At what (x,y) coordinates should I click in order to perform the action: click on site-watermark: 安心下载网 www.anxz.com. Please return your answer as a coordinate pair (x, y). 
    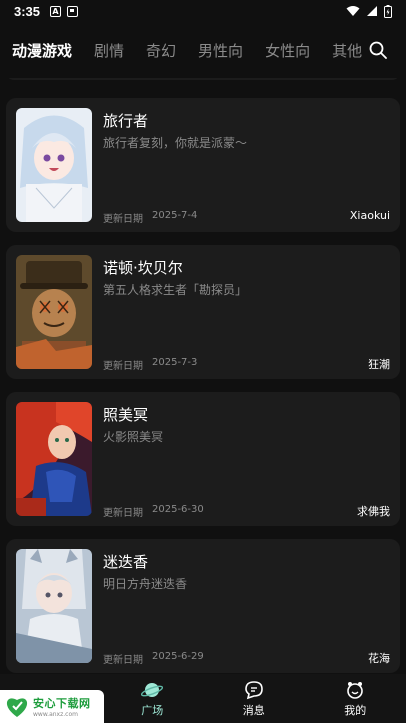
    Looking at the image, I should click on (52, 706).